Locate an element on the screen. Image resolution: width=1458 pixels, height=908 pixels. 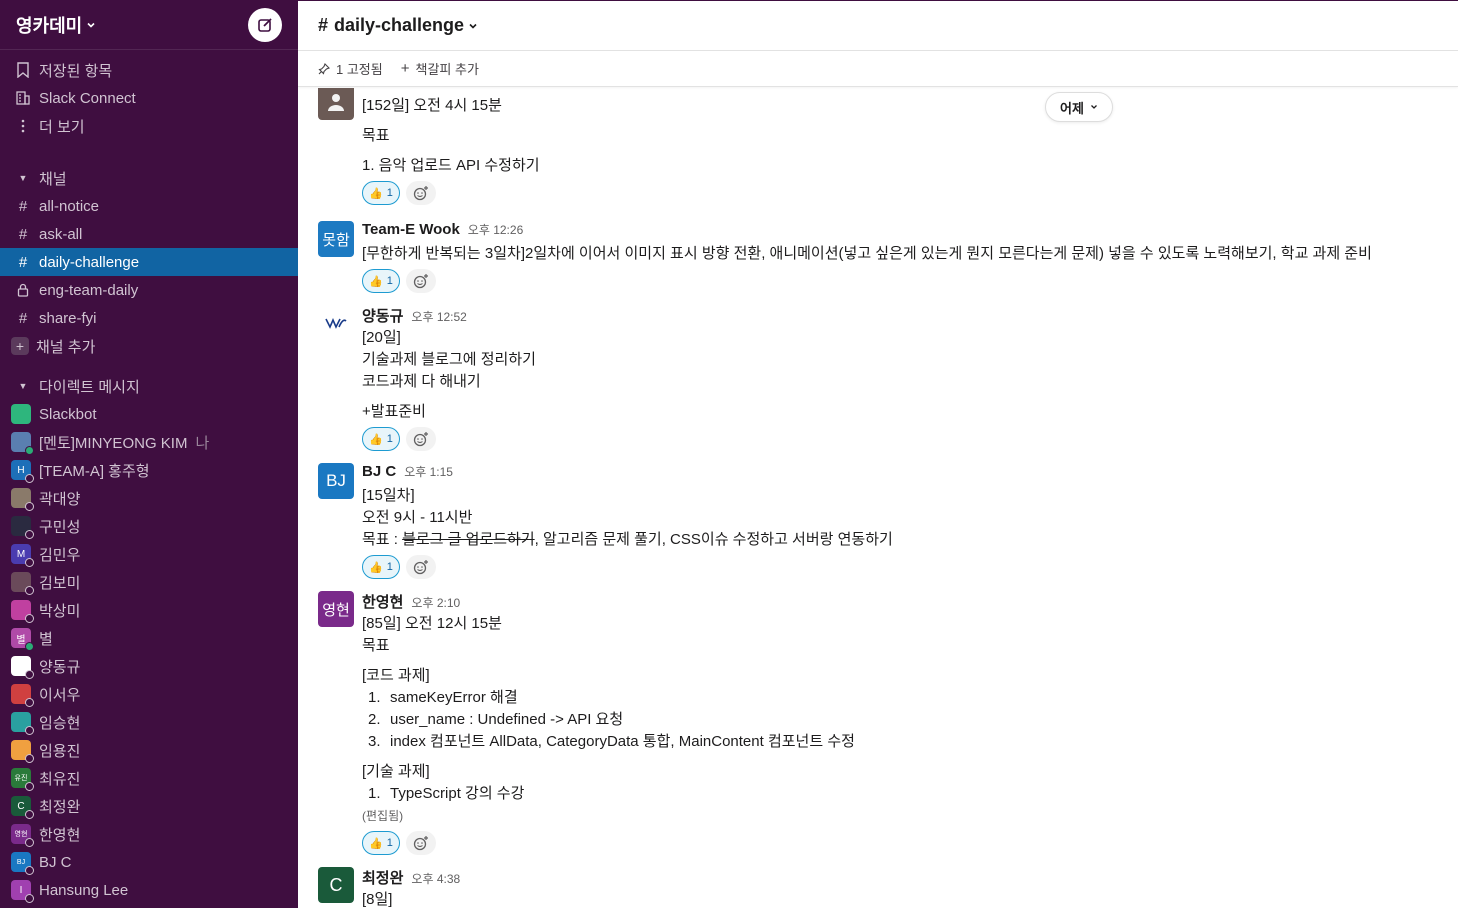
dm-section-header: ▼ 다이렉트 메시지 is located at coordinates (149, 386).